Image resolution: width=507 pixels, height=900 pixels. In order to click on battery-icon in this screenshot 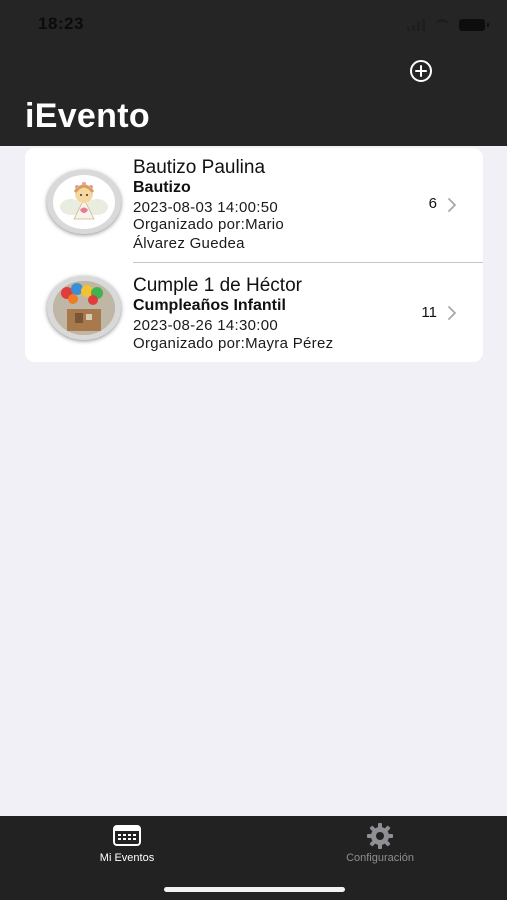, I will do `click(474, 25)`.